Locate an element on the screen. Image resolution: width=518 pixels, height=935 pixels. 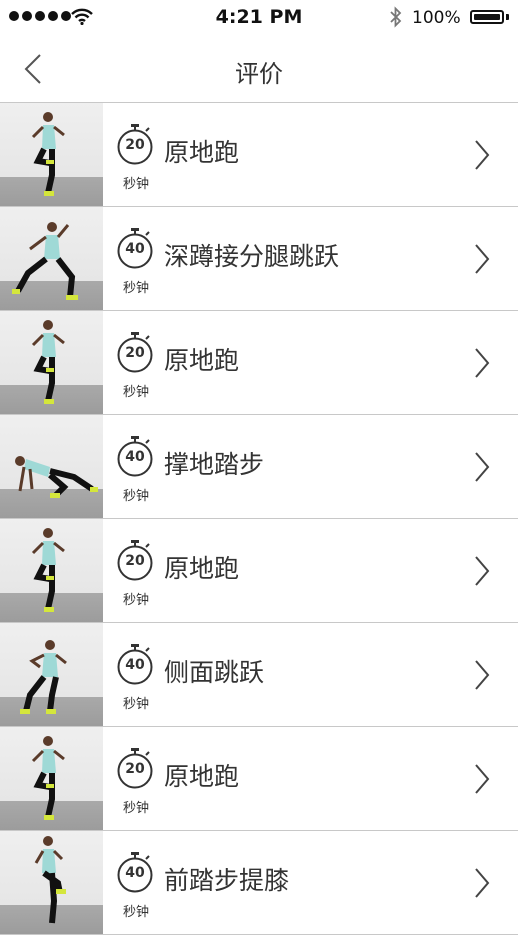
bluetooth-icon is located at coordinates (396, 17).